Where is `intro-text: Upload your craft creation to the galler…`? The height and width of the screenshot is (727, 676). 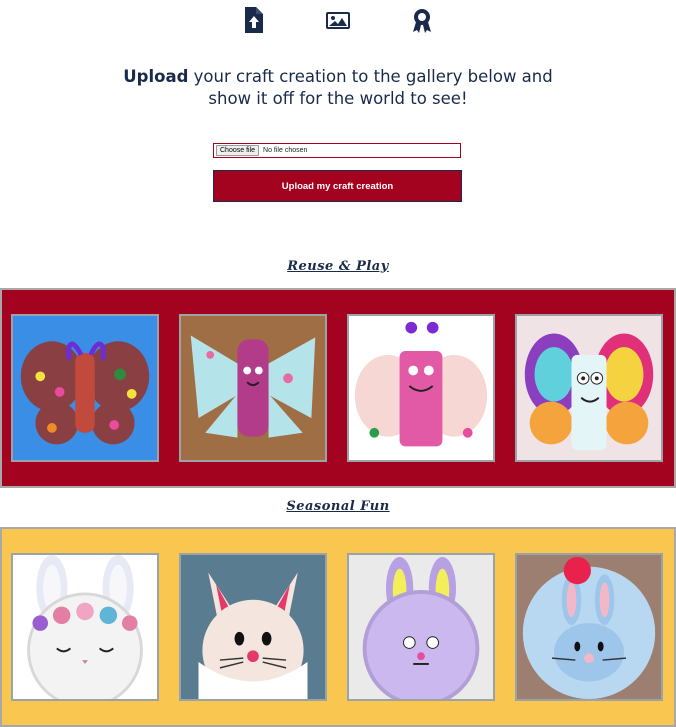
intro-text: Upload your craft creation to the galler… is located at coordinates (338, 88).